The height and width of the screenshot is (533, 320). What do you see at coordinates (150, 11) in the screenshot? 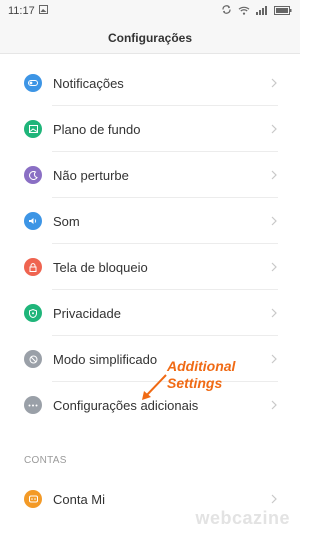
I see `status-bar: 11:17` at bounding box center [150, 11].